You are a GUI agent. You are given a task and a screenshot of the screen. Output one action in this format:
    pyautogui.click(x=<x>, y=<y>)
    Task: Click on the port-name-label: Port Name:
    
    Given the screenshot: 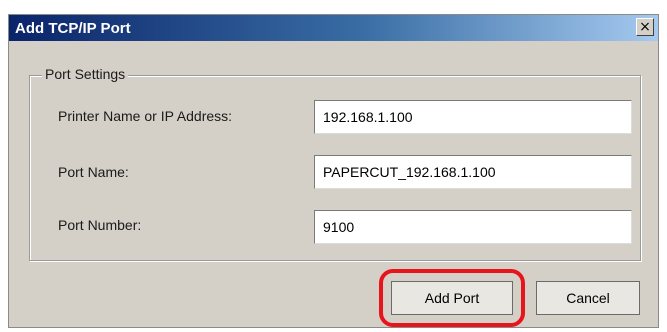 What is the action you would take?
    pyautogui.click(x=93, y=172)
    